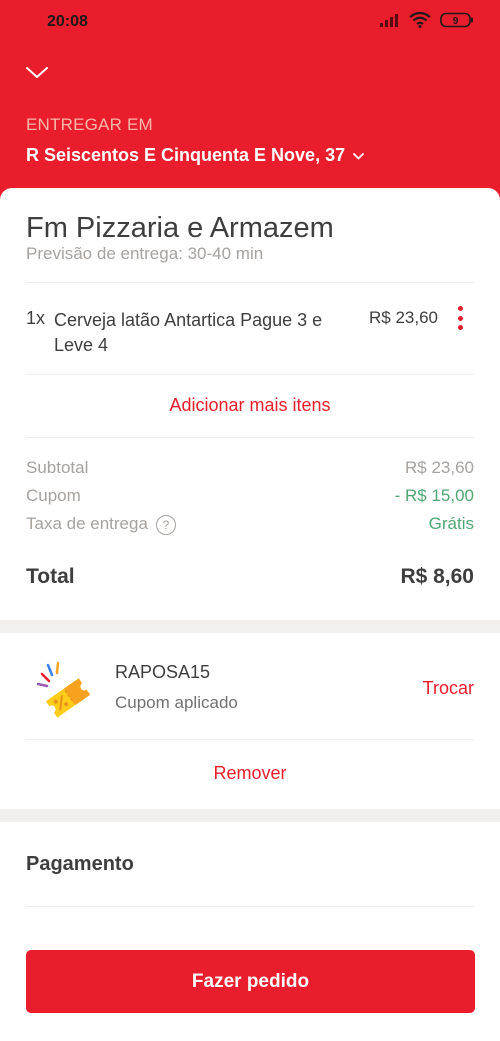 Image resolution: width=500 pixels, height=1041 pixels. Describe the element at coordinates (180, 228) in the screenshot. I see `store-name: Fm Pizzaria e Armazem` at that location.